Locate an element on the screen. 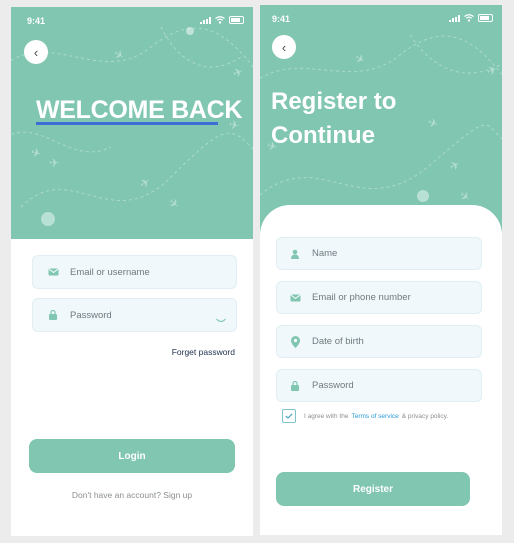 This screenshot has width=514, height=543. email-phone-input: Email or phone number is located at coordinates (379, 297).